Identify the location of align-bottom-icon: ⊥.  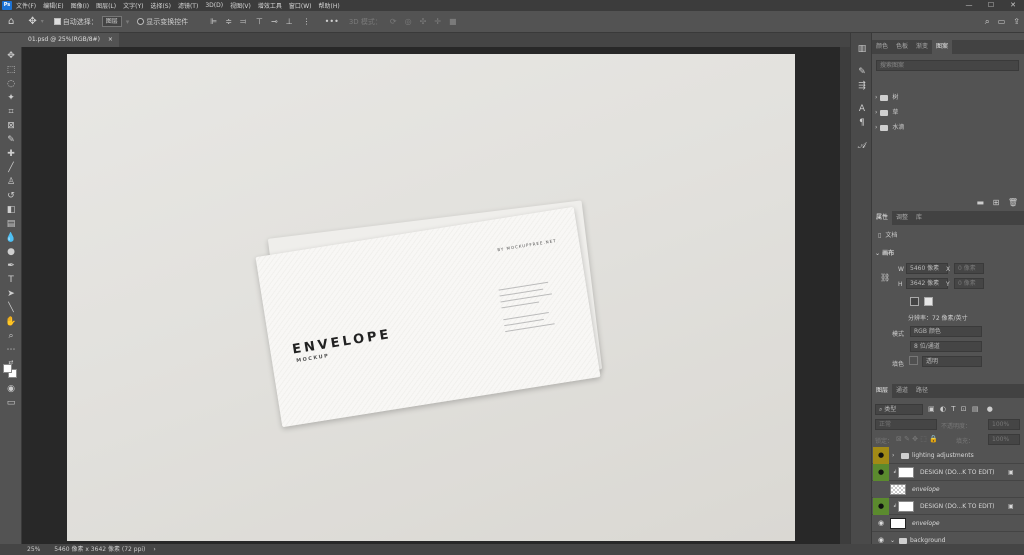
(289, 21).